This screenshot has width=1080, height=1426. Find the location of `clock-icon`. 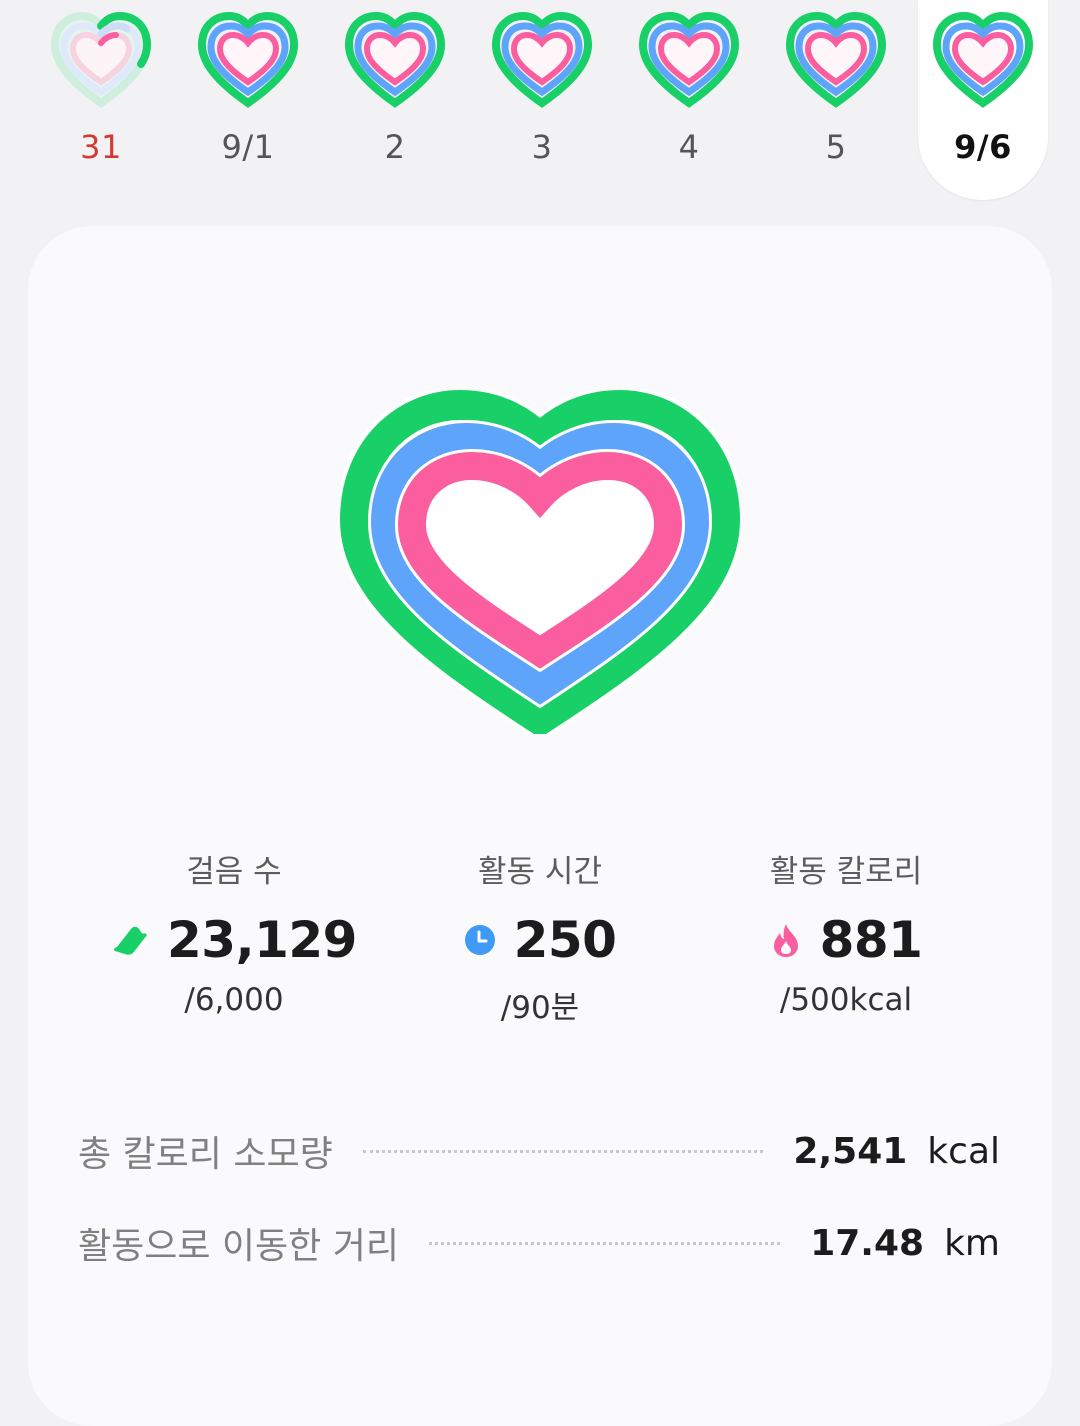

clock-icon is located at coordinates (479, 940).